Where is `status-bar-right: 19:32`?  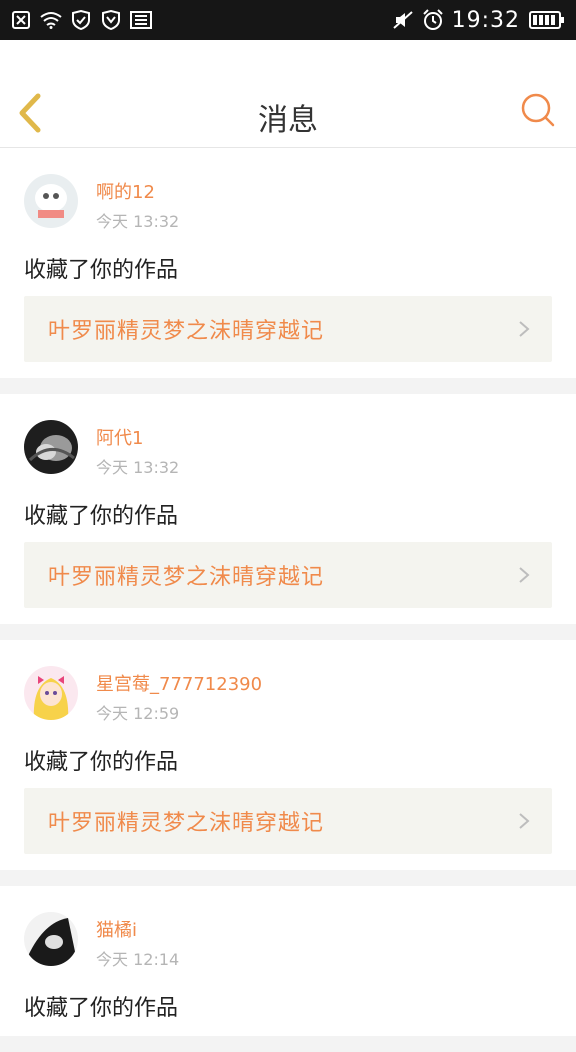 status-bar-right: 19:32 is located at coordinates (479, 20).